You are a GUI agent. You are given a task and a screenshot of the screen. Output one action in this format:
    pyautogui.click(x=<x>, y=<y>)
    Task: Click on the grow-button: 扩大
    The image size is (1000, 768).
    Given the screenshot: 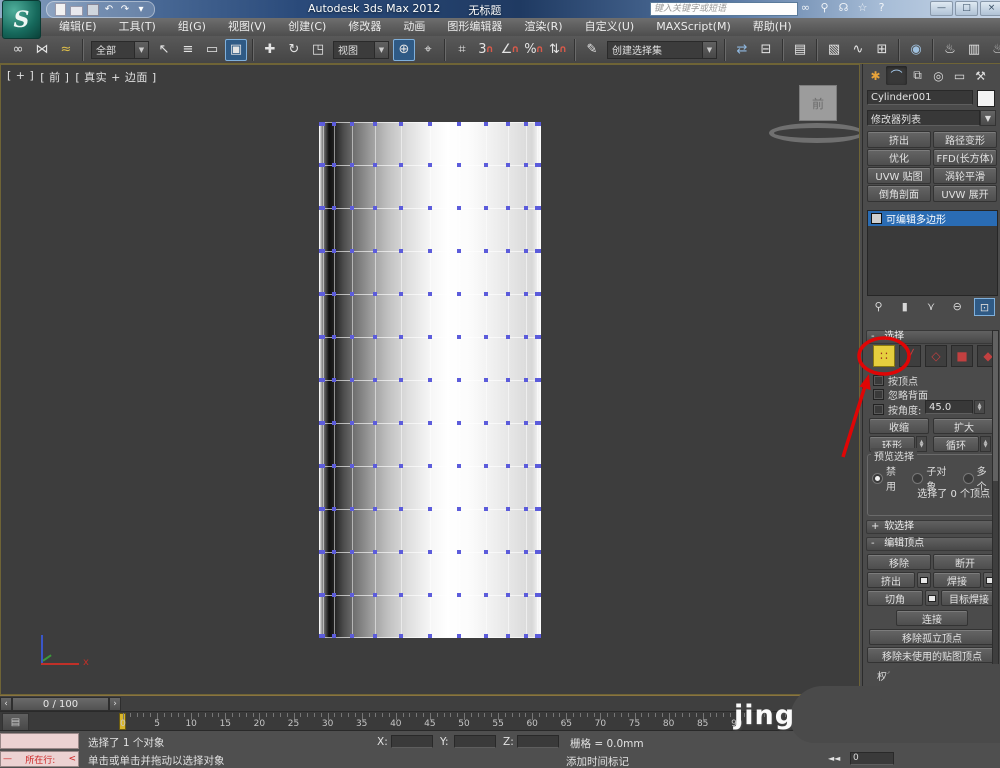 What is the action you would take?
    pyautogui.click(x=964, y=426)
    